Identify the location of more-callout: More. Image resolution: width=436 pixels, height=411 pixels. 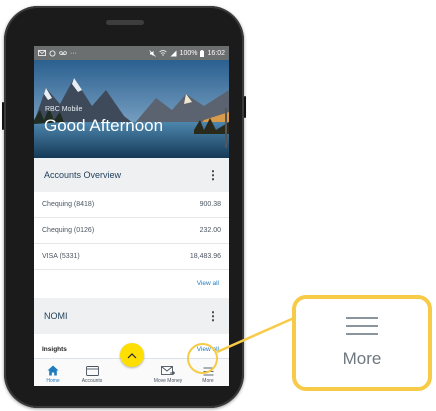
(362, 343).